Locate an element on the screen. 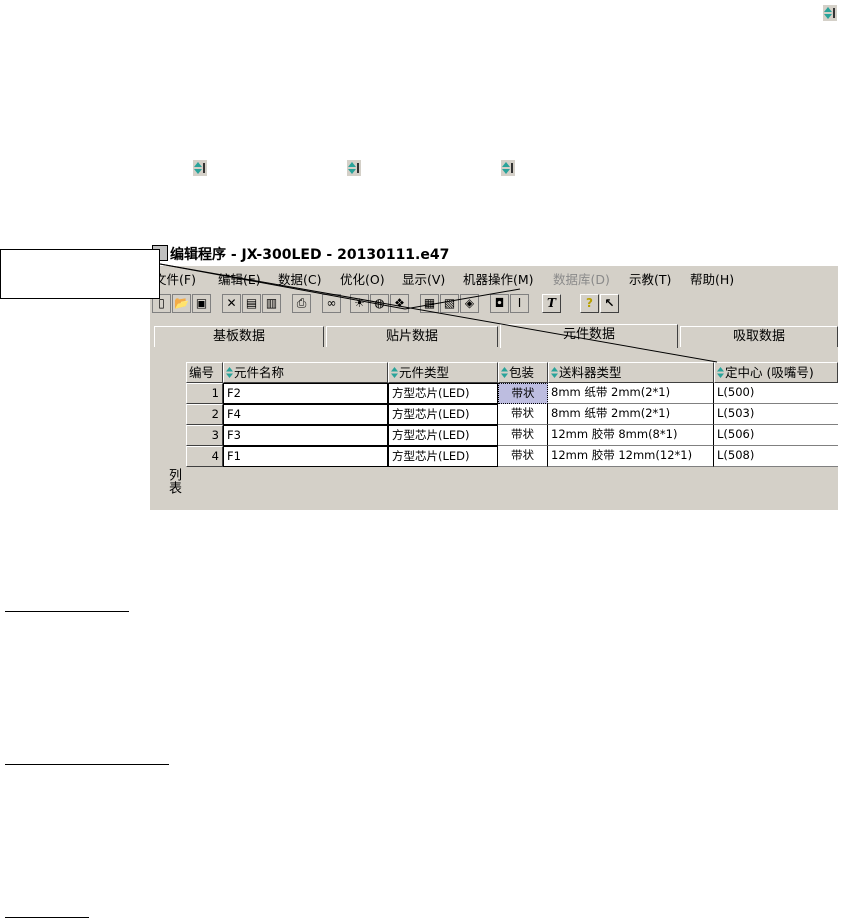 This screenshot has width=841, height=922. col-header-pack-label: 包装 is located at coordinates (522, 372).